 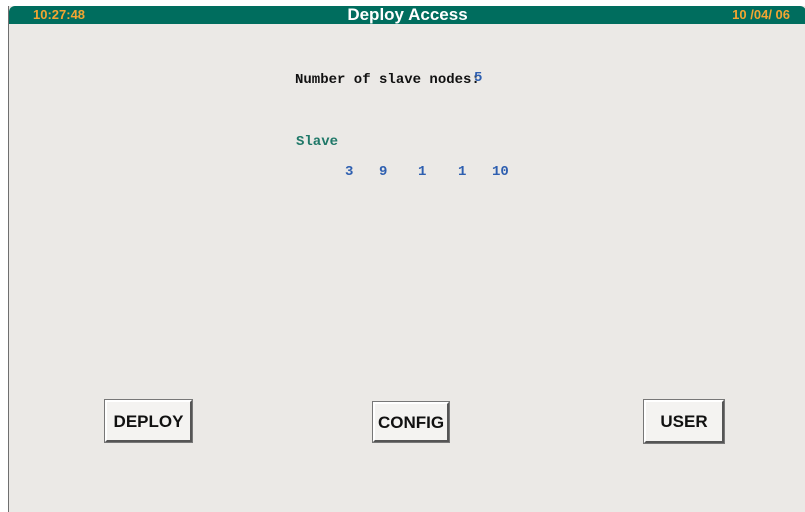 I want to click on slave-value: 10, so click(x=500, y=172).